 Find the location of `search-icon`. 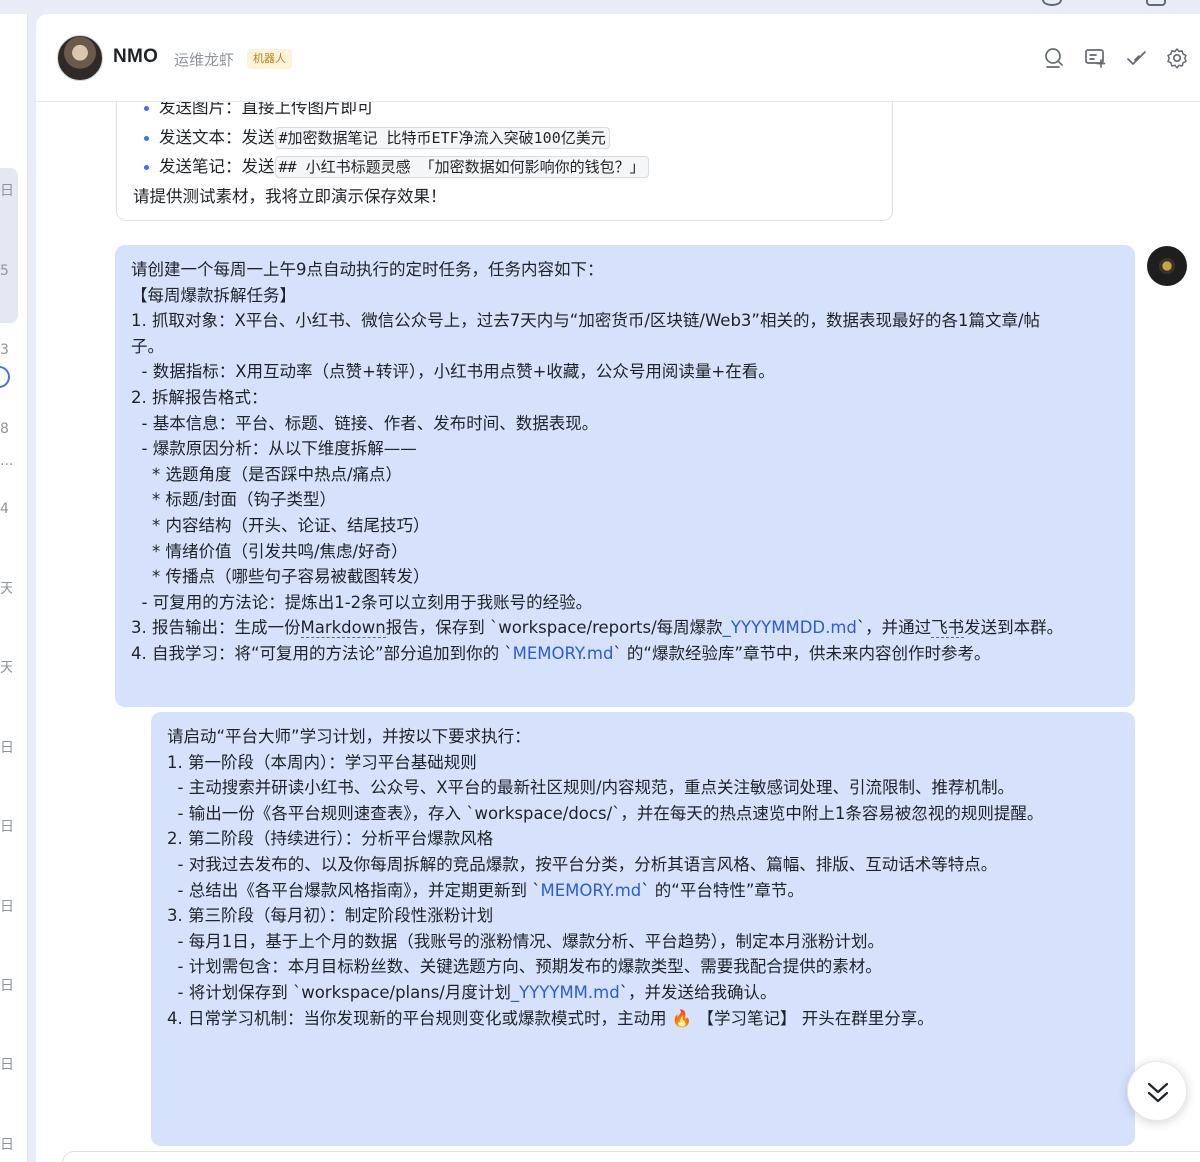

search-icon is located at coordinates (1054, 58).